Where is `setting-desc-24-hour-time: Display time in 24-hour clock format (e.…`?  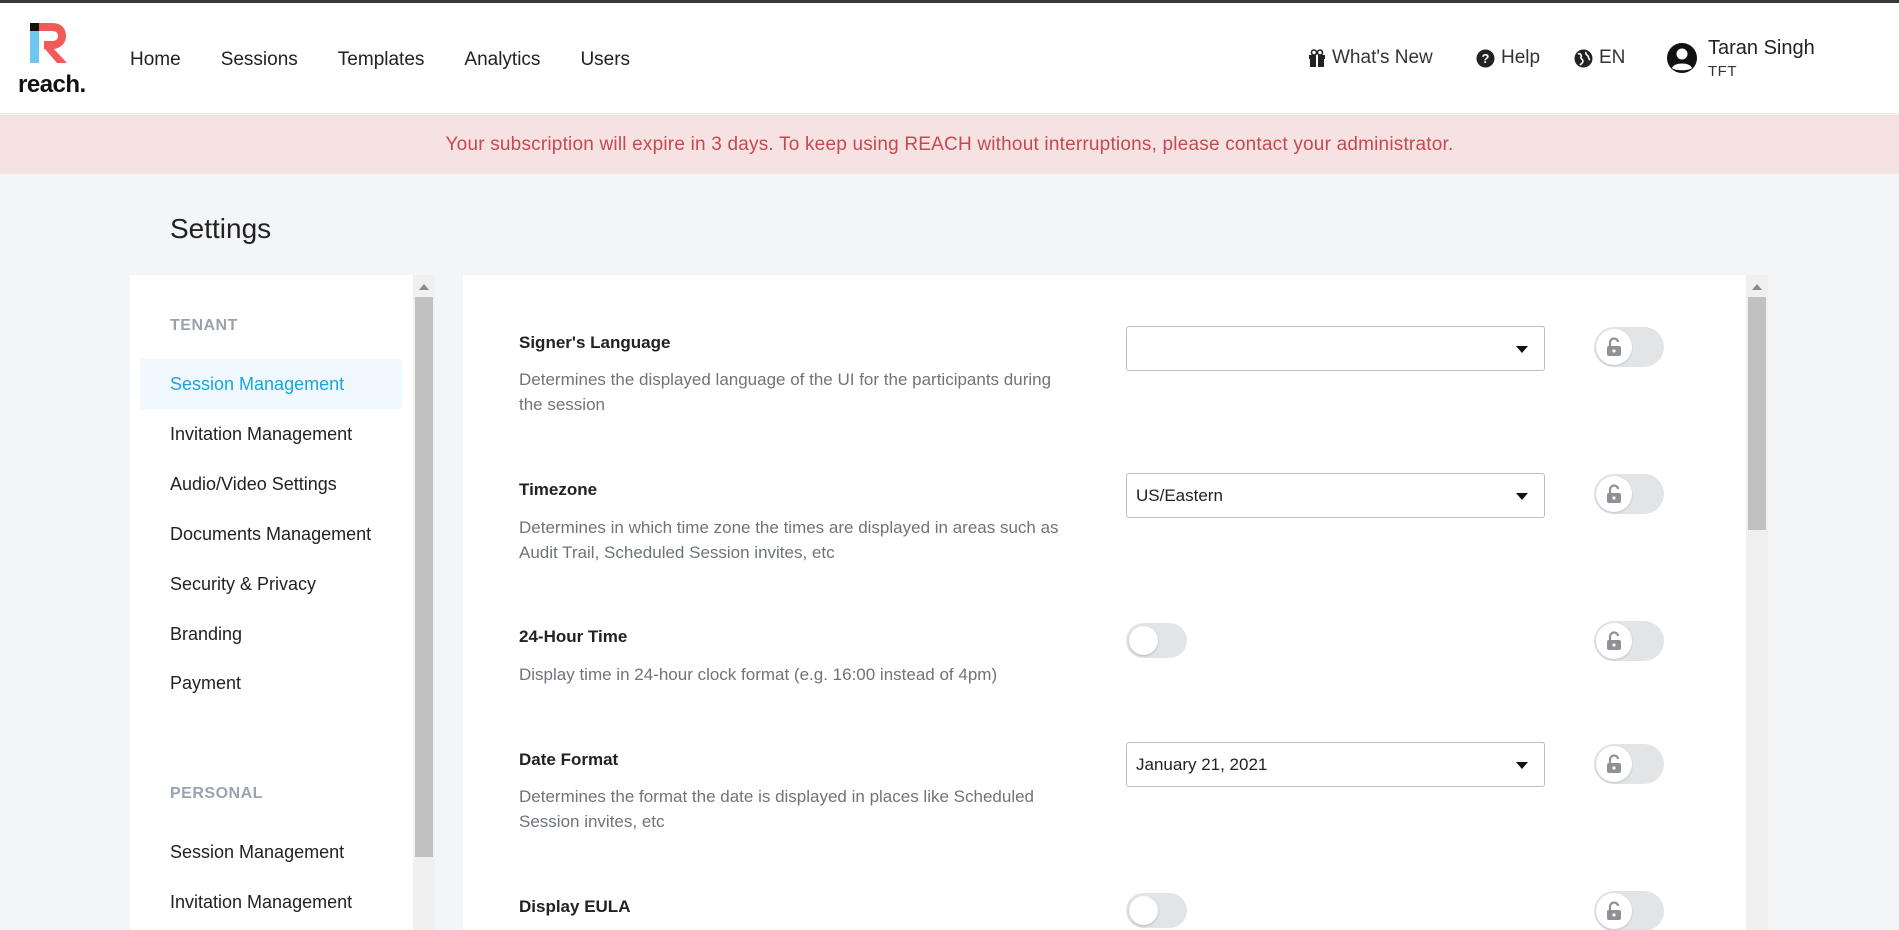
setting-desc-24-hour-time: Display time in 24-hour clock format (e.… is located at coordinates (758, 674).